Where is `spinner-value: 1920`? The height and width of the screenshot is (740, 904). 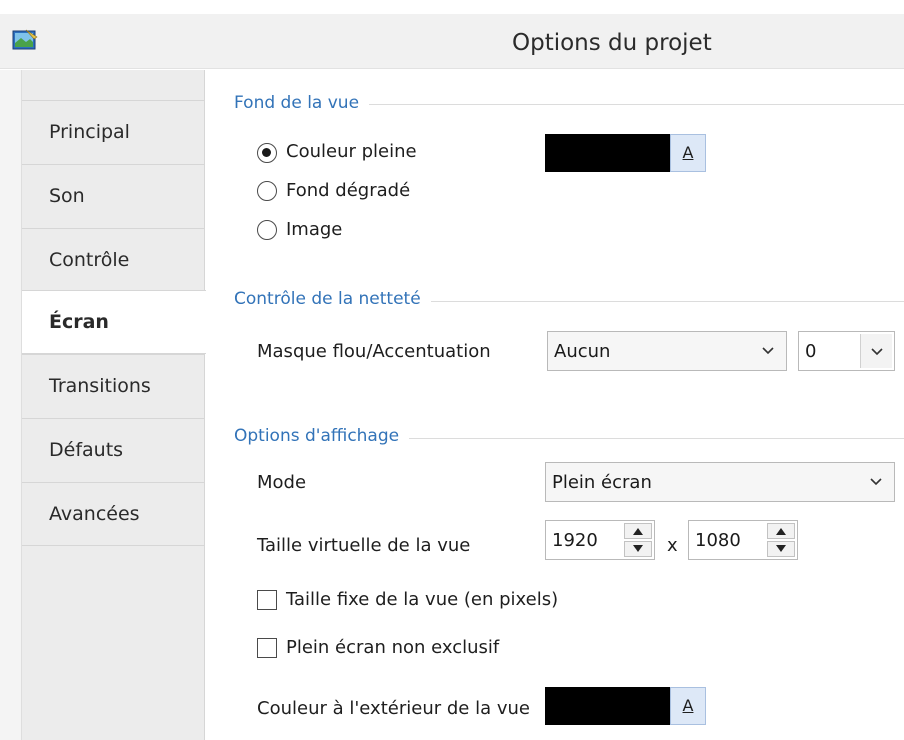 spinner-value: 1920 is located at coordinates (575, 540).